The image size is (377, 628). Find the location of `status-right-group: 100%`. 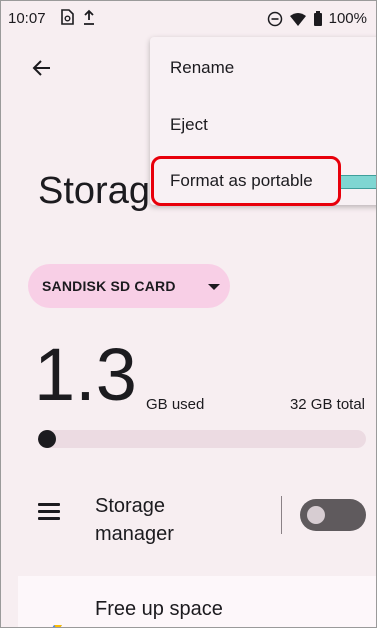

status-right-group: 100% is located at coordinates (317, 18).